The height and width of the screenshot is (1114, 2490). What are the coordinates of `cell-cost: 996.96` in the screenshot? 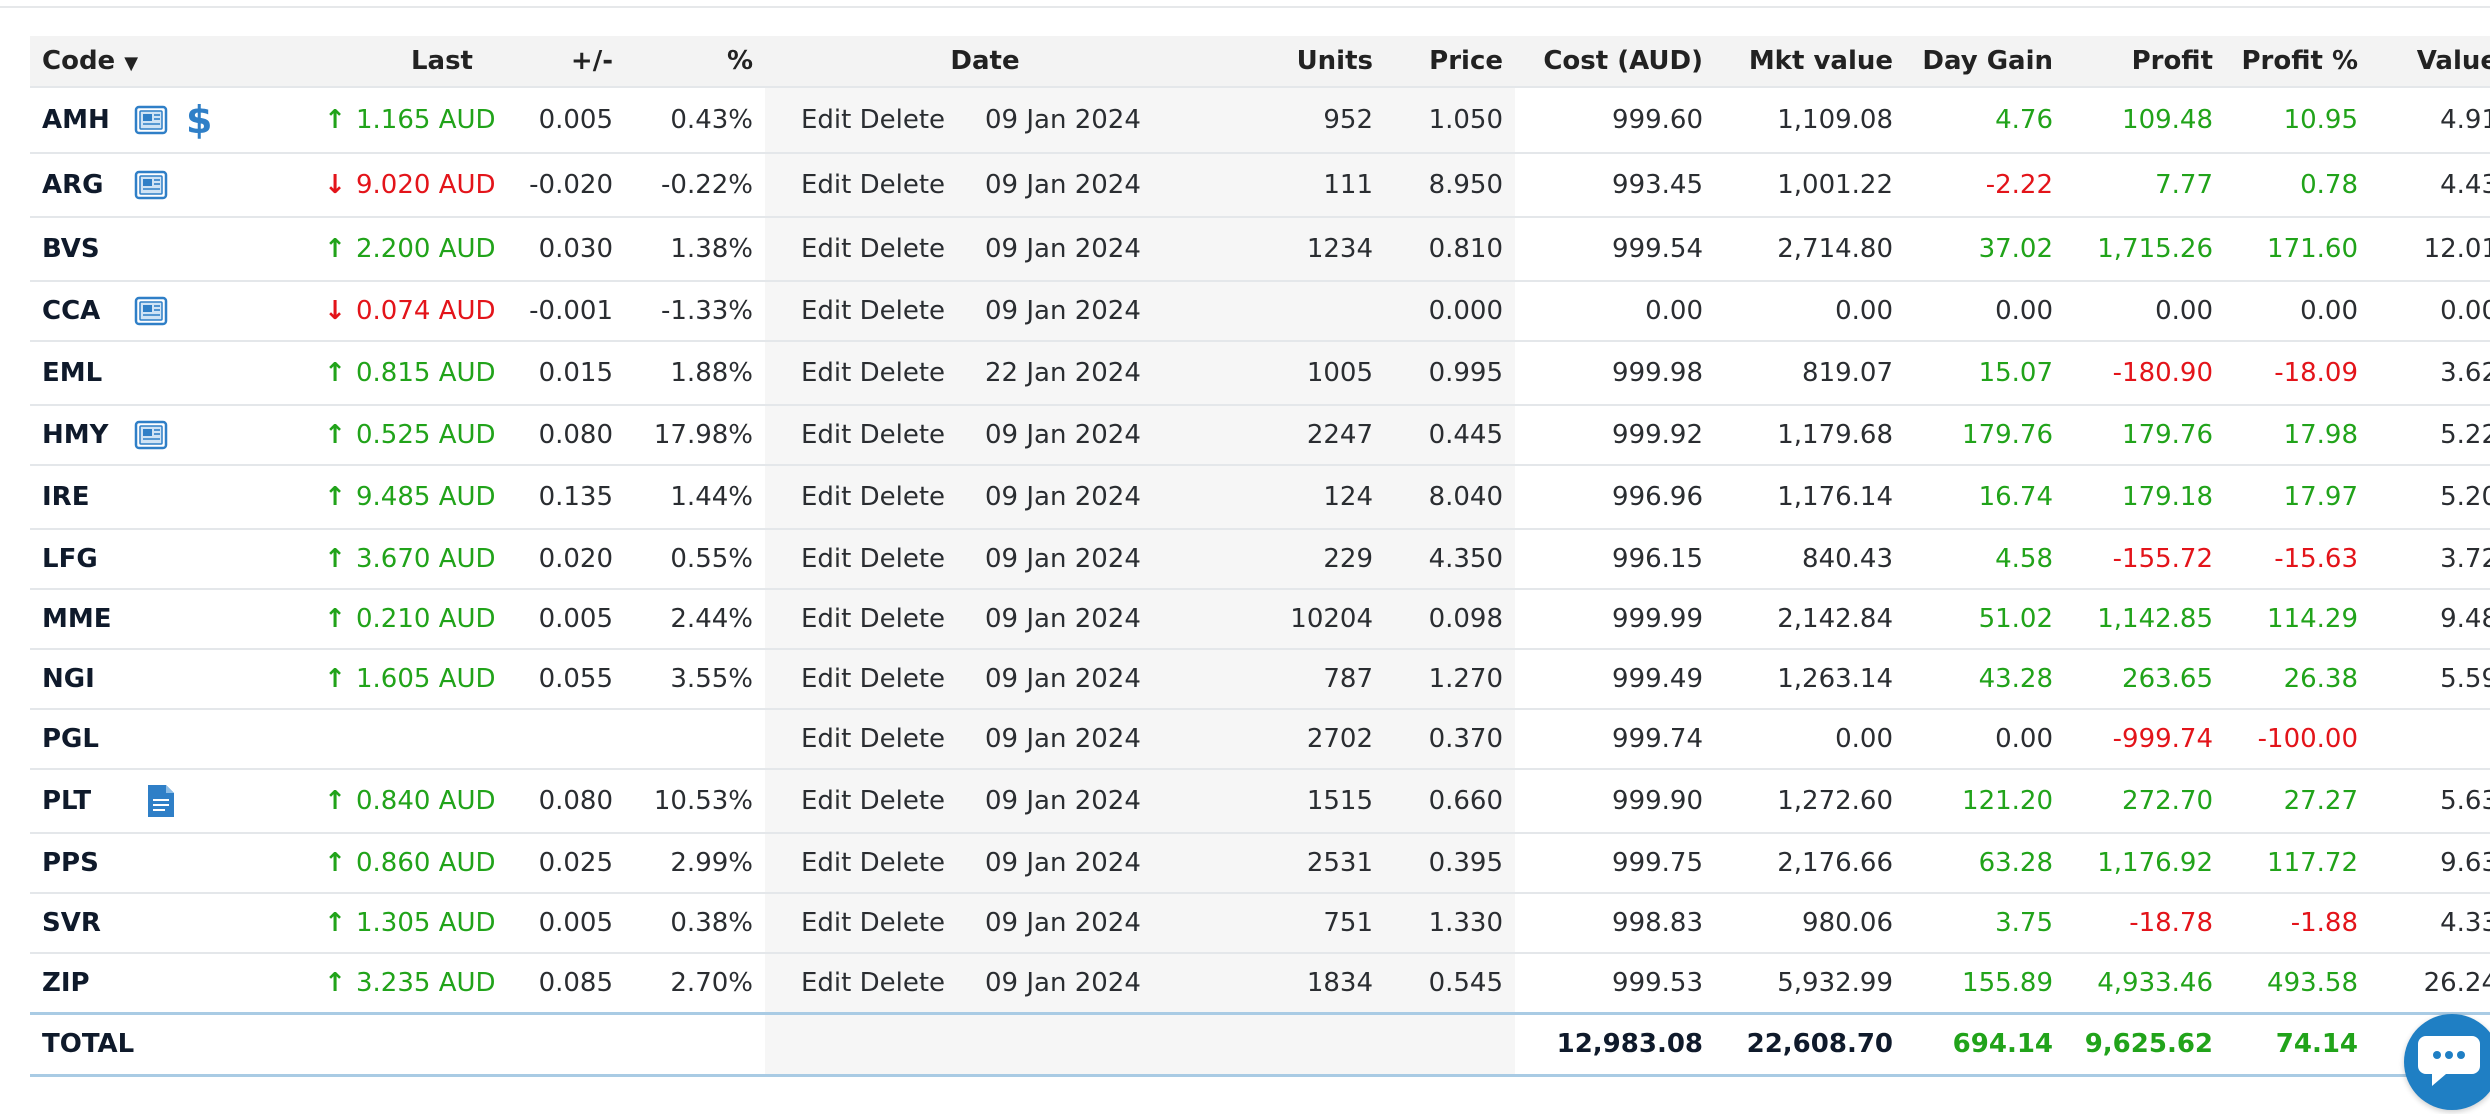 It's located at (1615, 496).